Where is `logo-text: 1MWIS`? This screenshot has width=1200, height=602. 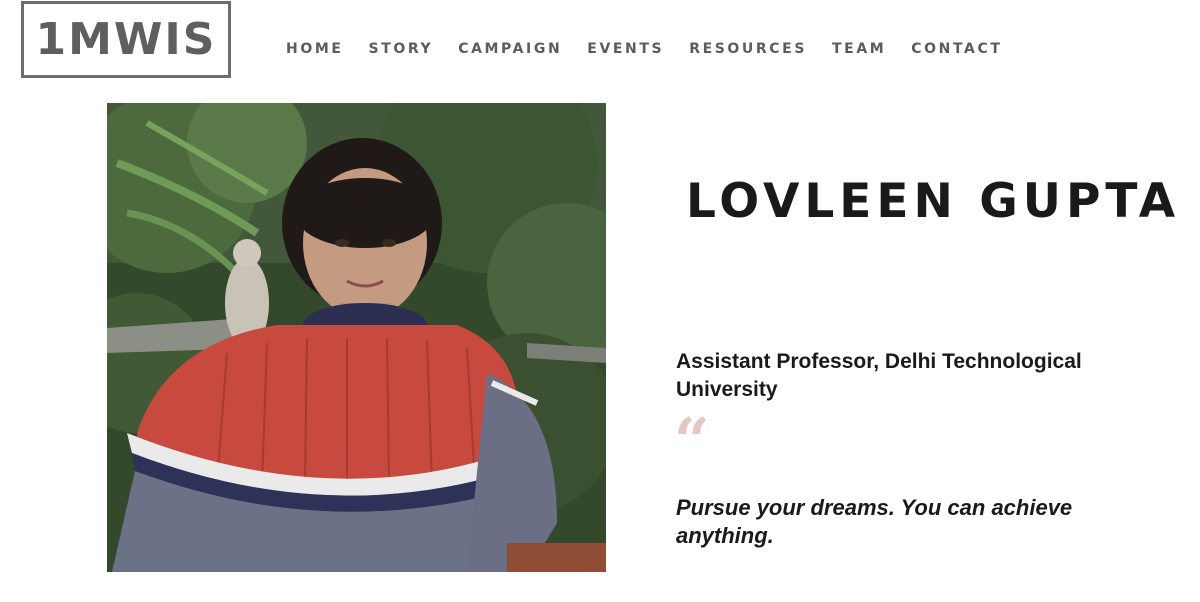
logo-text: 1MWIS is located at coordinates (126, 39).